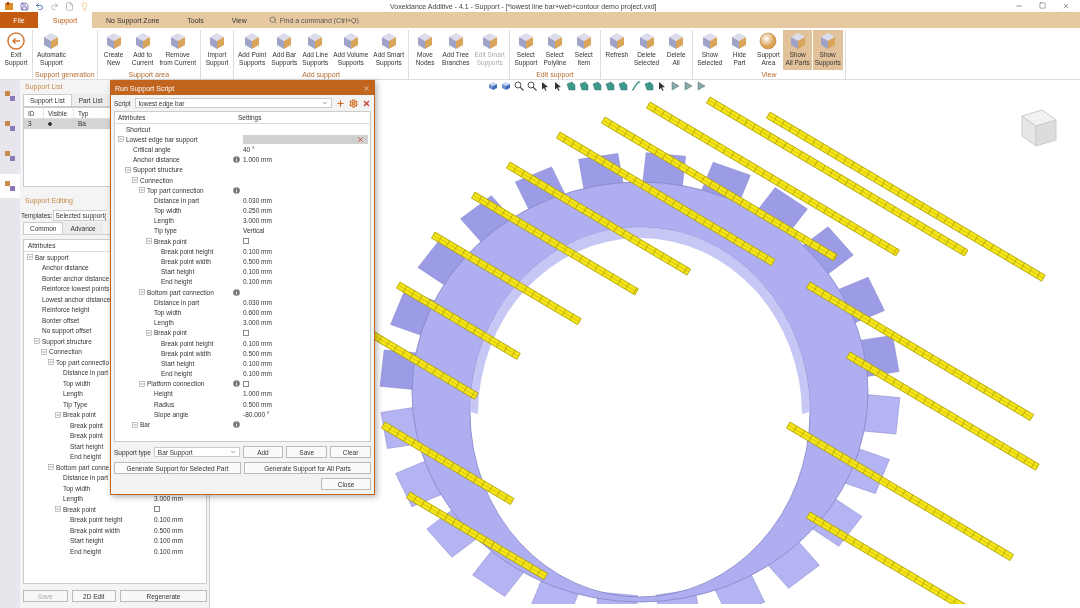 This screenshot has width=1080, height=608. What do you see at coordinates (69, 6) in the screenshot?
I see `document-icon` at bounding box center [69, 6].